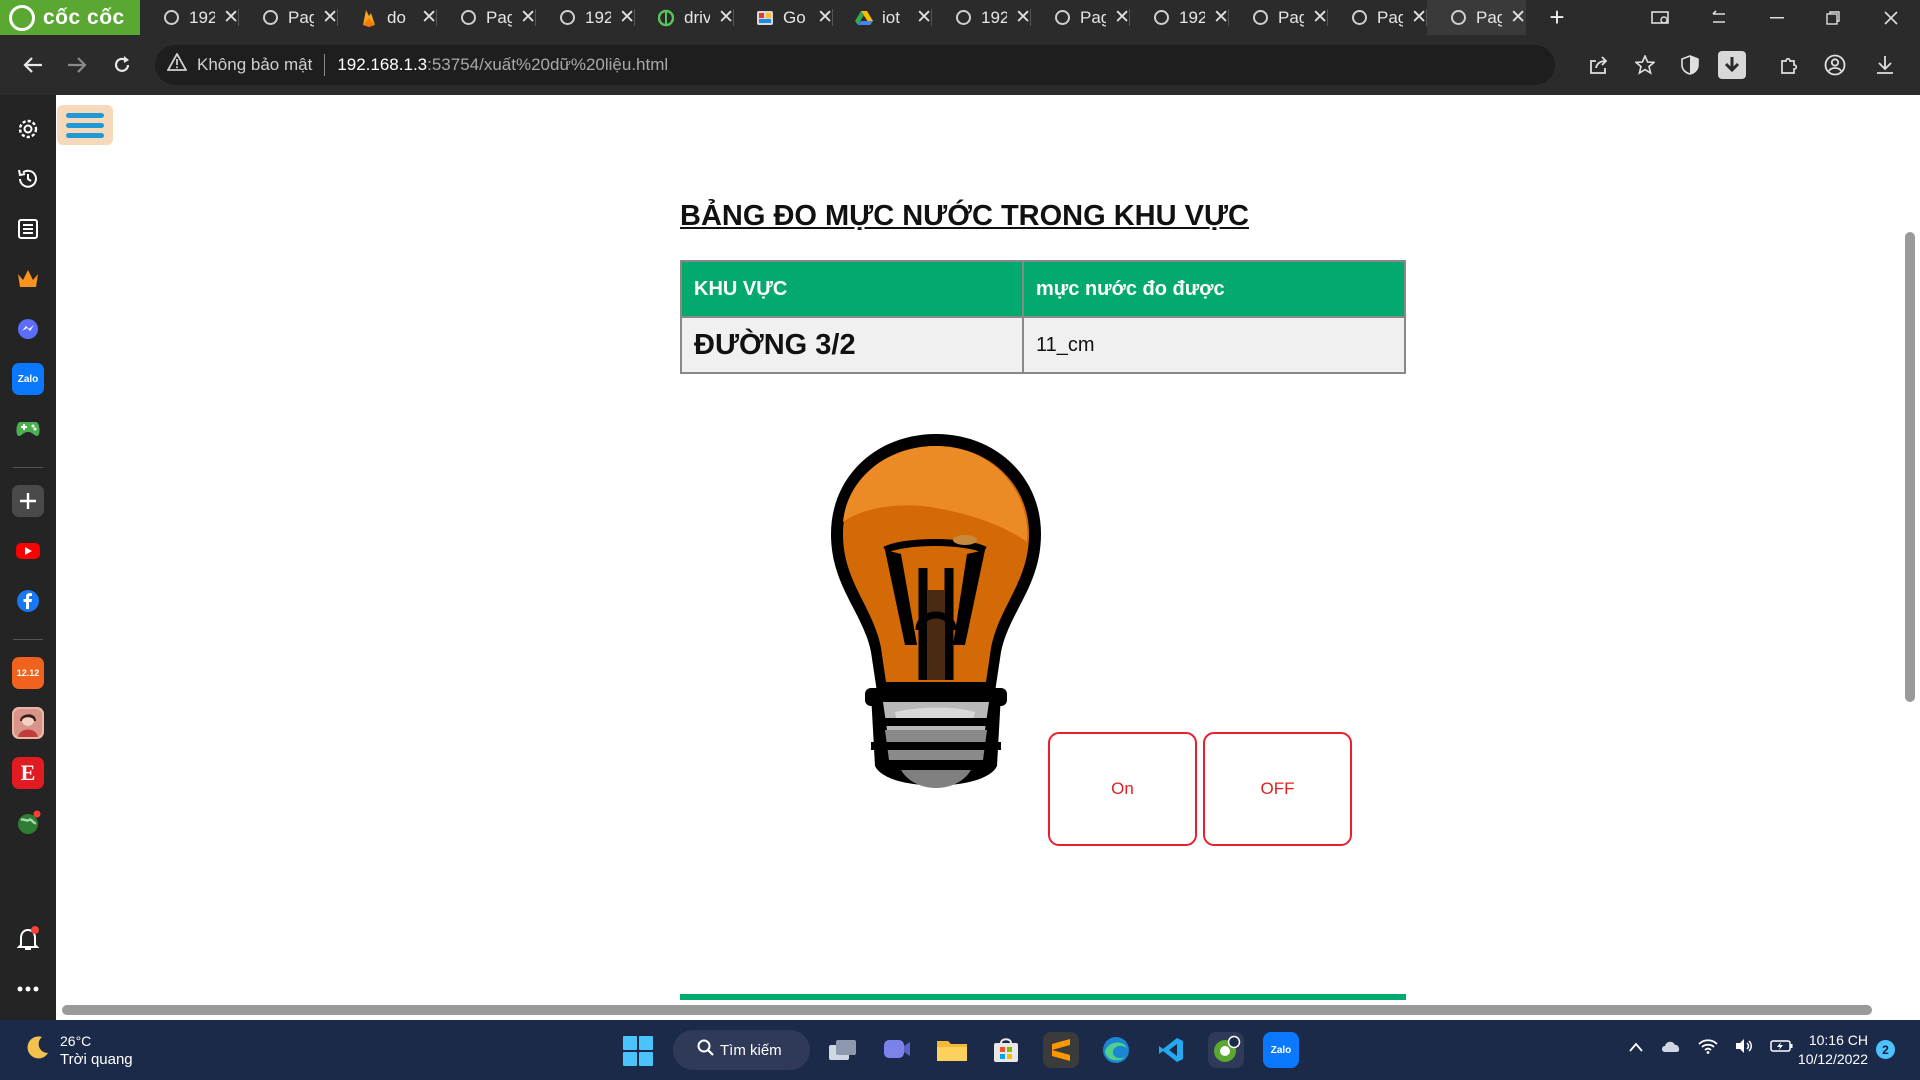  Describe the element at coordinates (28, 823) in the screenshot. I see `globe-game-icon` at that location.